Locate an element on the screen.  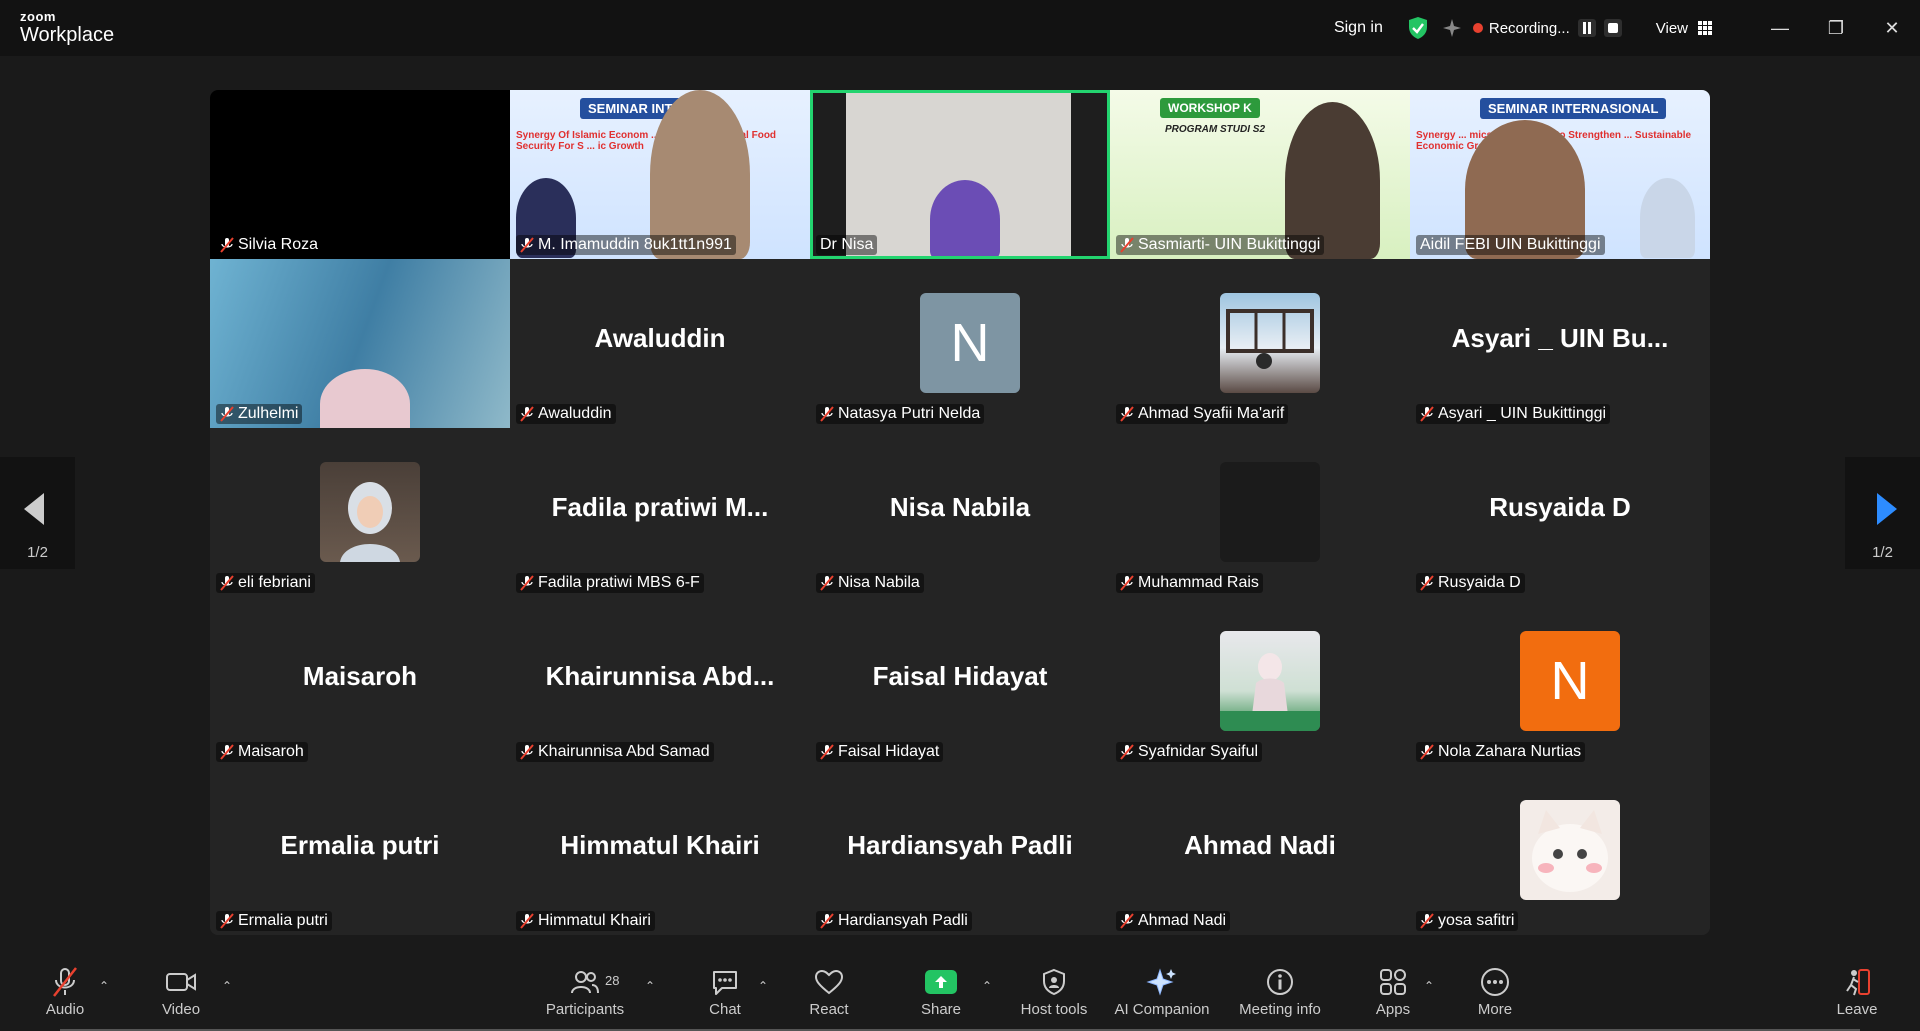
video-button: Video is located at coordinates (181, 993).